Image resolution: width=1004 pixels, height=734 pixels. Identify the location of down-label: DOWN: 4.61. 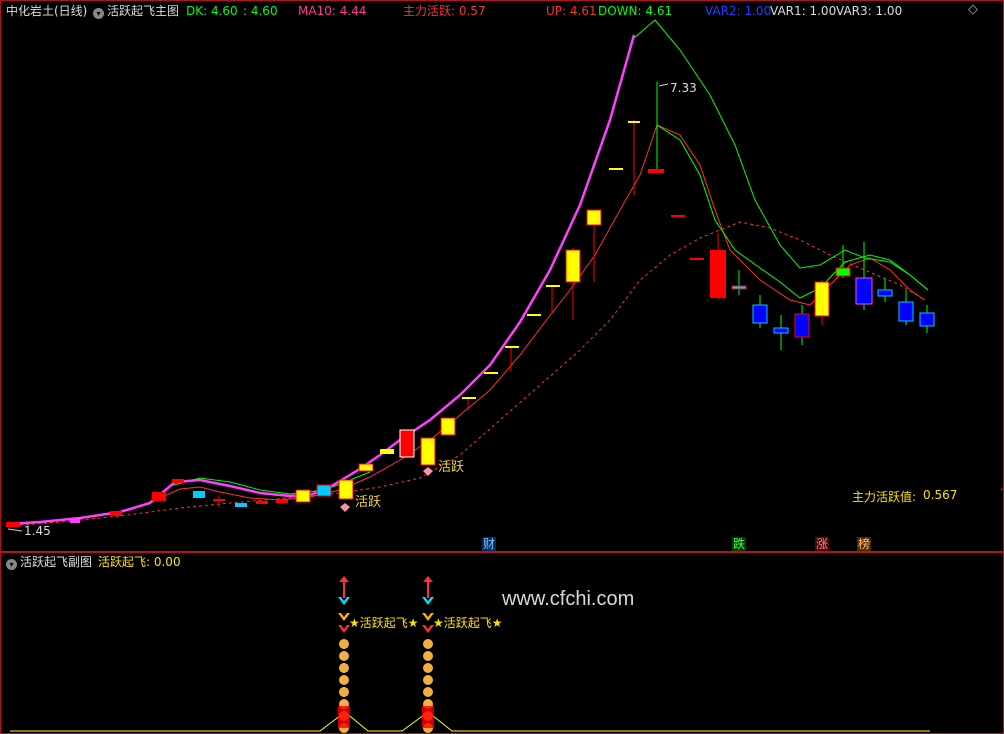
(635, 11).